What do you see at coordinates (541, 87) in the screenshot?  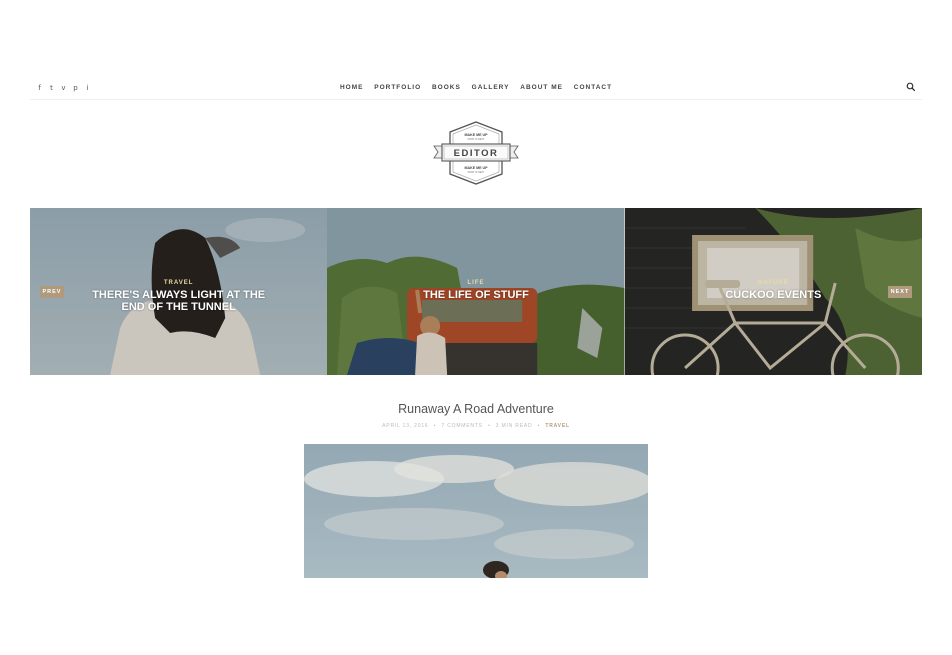 I see `nav-about-me: ABOUT ME` at bounding box center [541, 87].